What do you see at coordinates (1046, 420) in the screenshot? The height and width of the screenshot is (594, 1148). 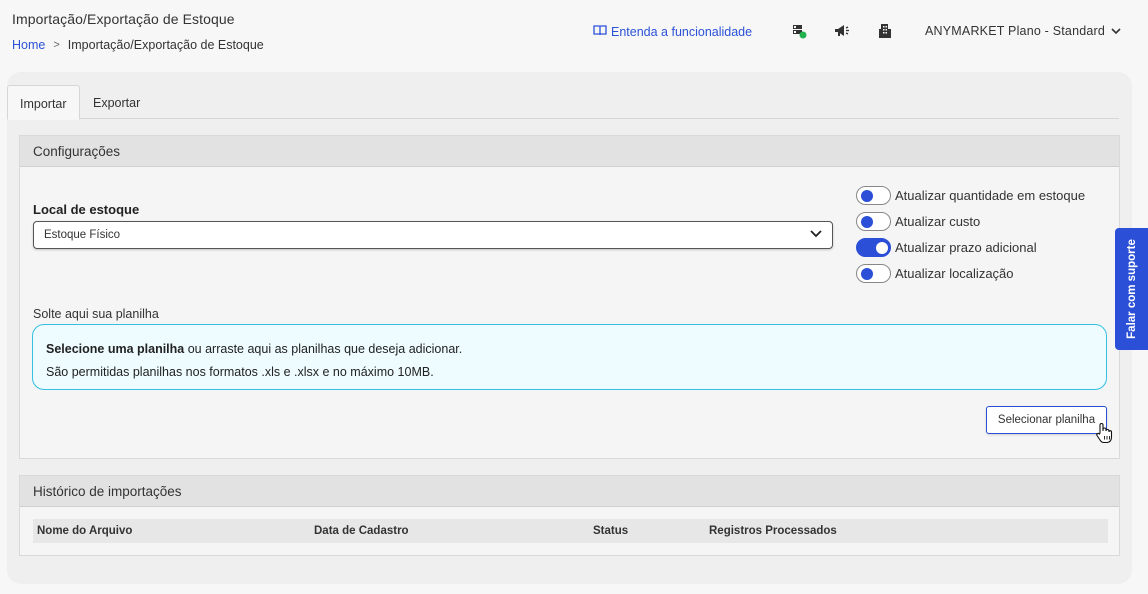 I see `select-file-button: Selecionar planilha` at bounding box center [1046, 420].